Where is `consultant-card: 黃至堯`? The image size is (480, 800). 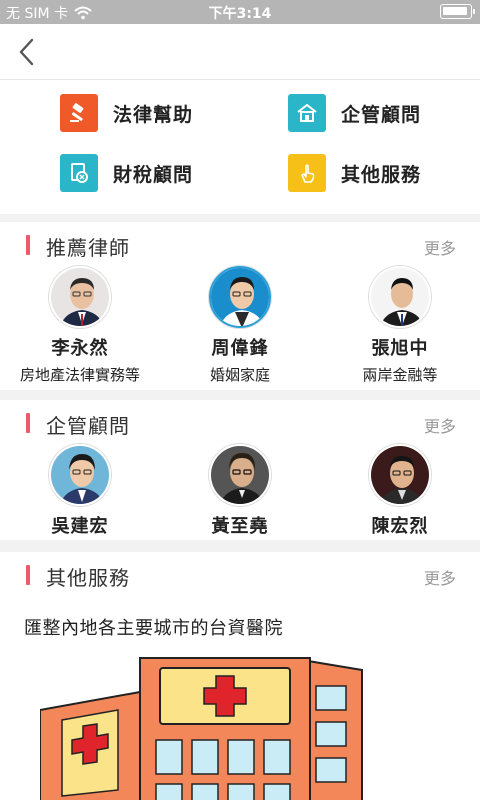
consultant-card: 黃至堯 is located at coordinates (240, 504).